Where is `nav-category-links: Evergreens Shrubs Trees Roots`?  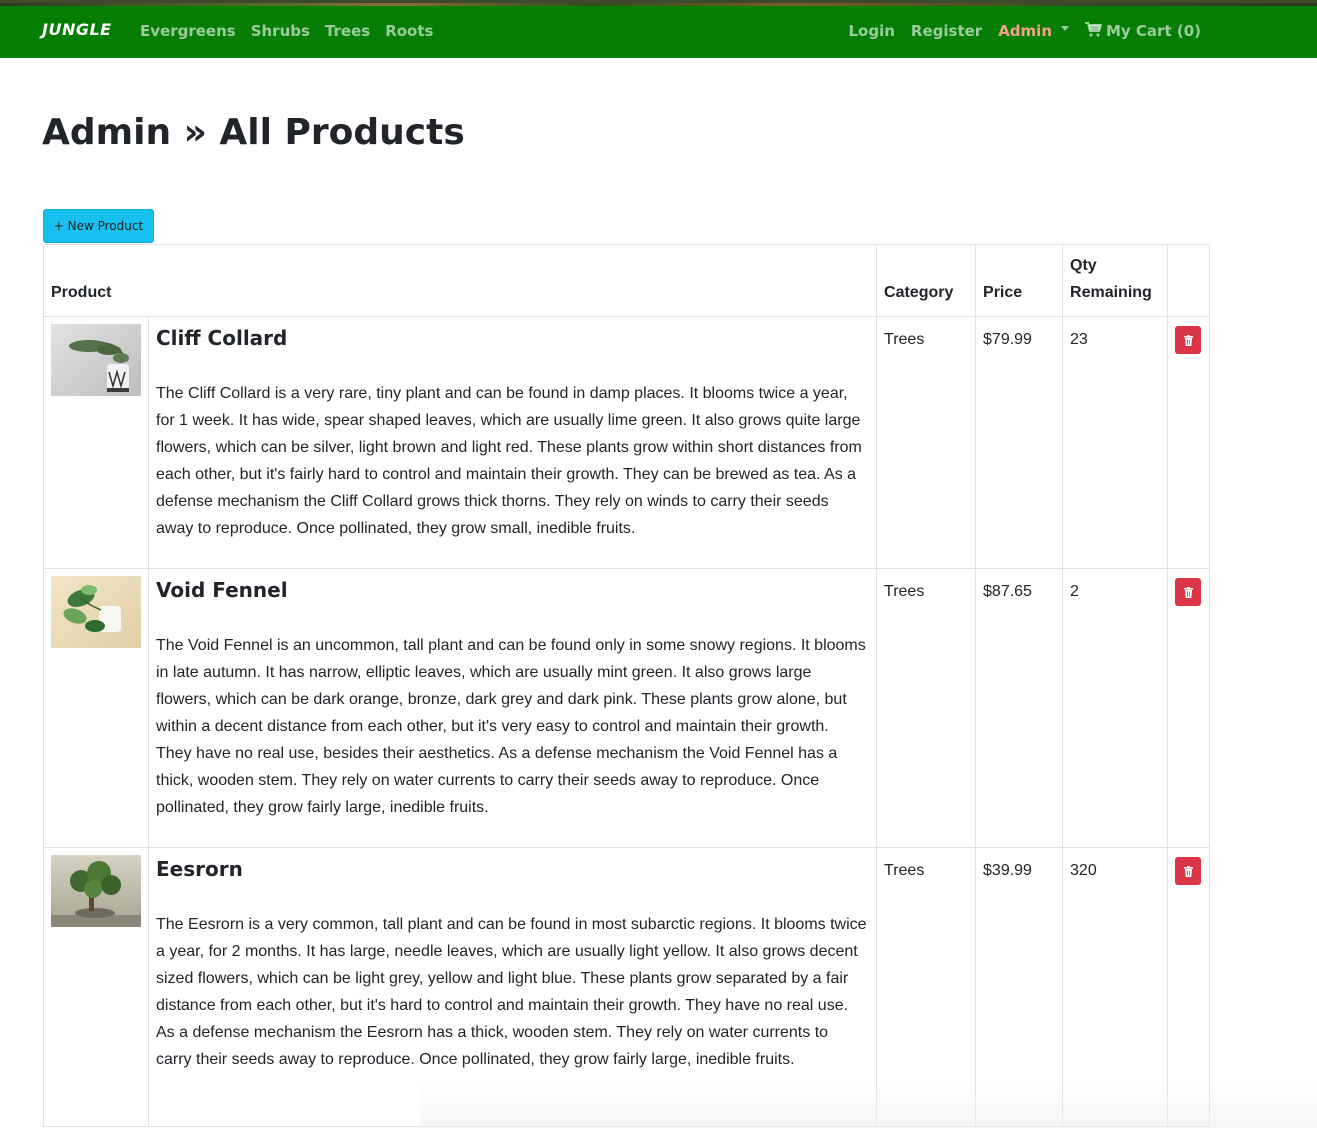
nav-category-links: Evergreens Shrubs Trees Roots is located at coordinates (286, 31).